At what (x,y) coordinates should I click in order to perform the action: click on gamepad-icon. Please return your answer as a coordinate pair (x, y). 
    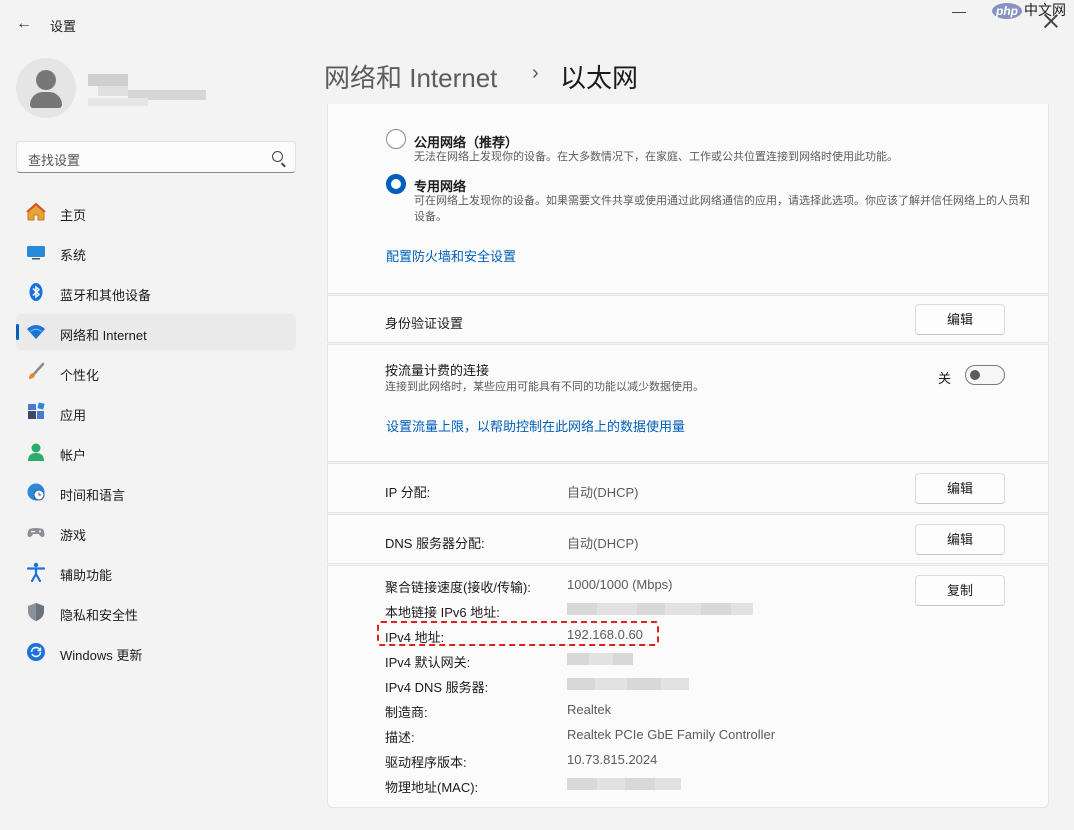
    Looking at the image, I should click on (36, 532).